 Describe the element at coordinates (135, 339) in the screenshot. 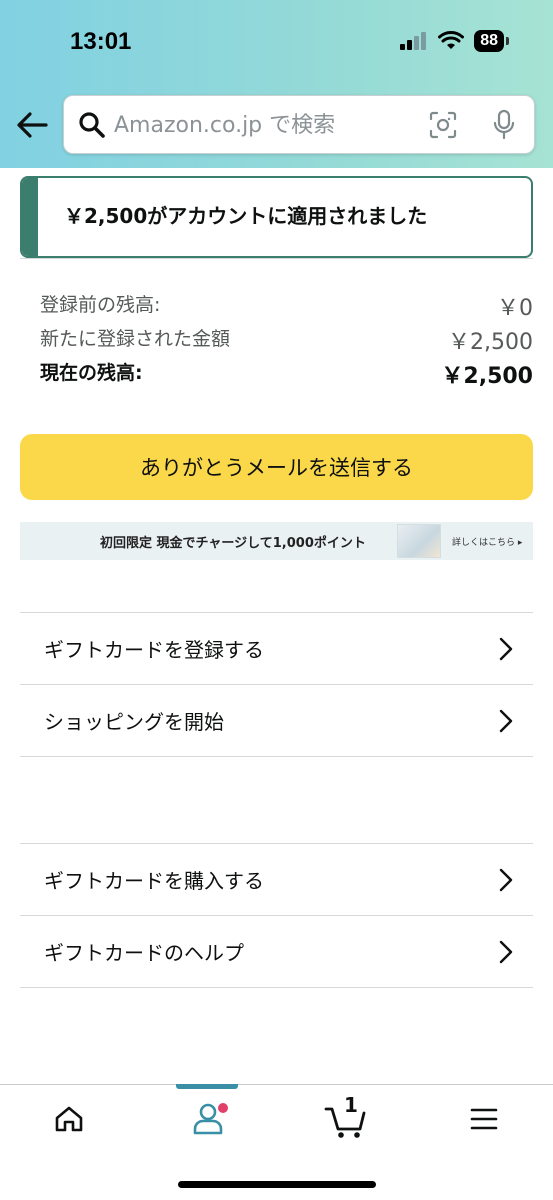

I see `balance-label: 新たに登録された金額` at that location.